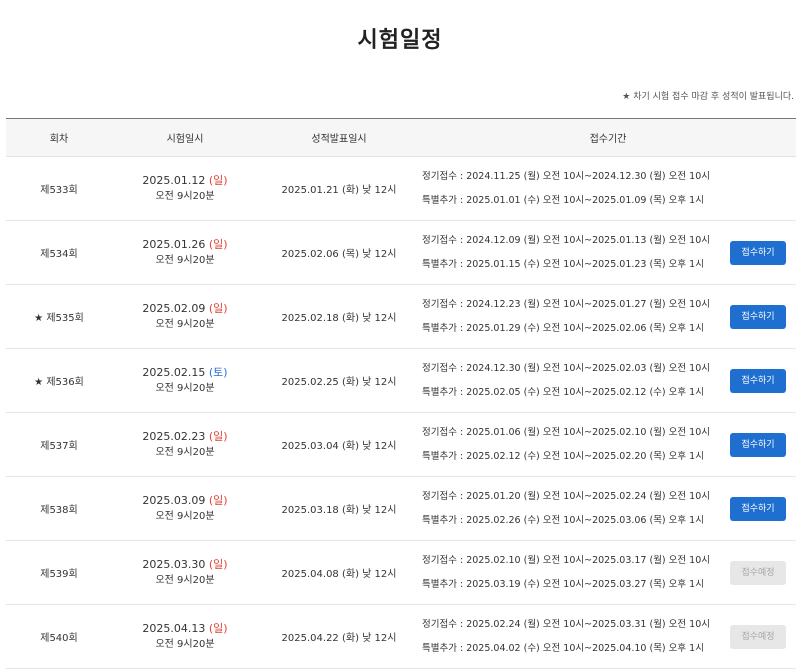  I want to click on round-cell: ★ 제536회, so click(59, 380).